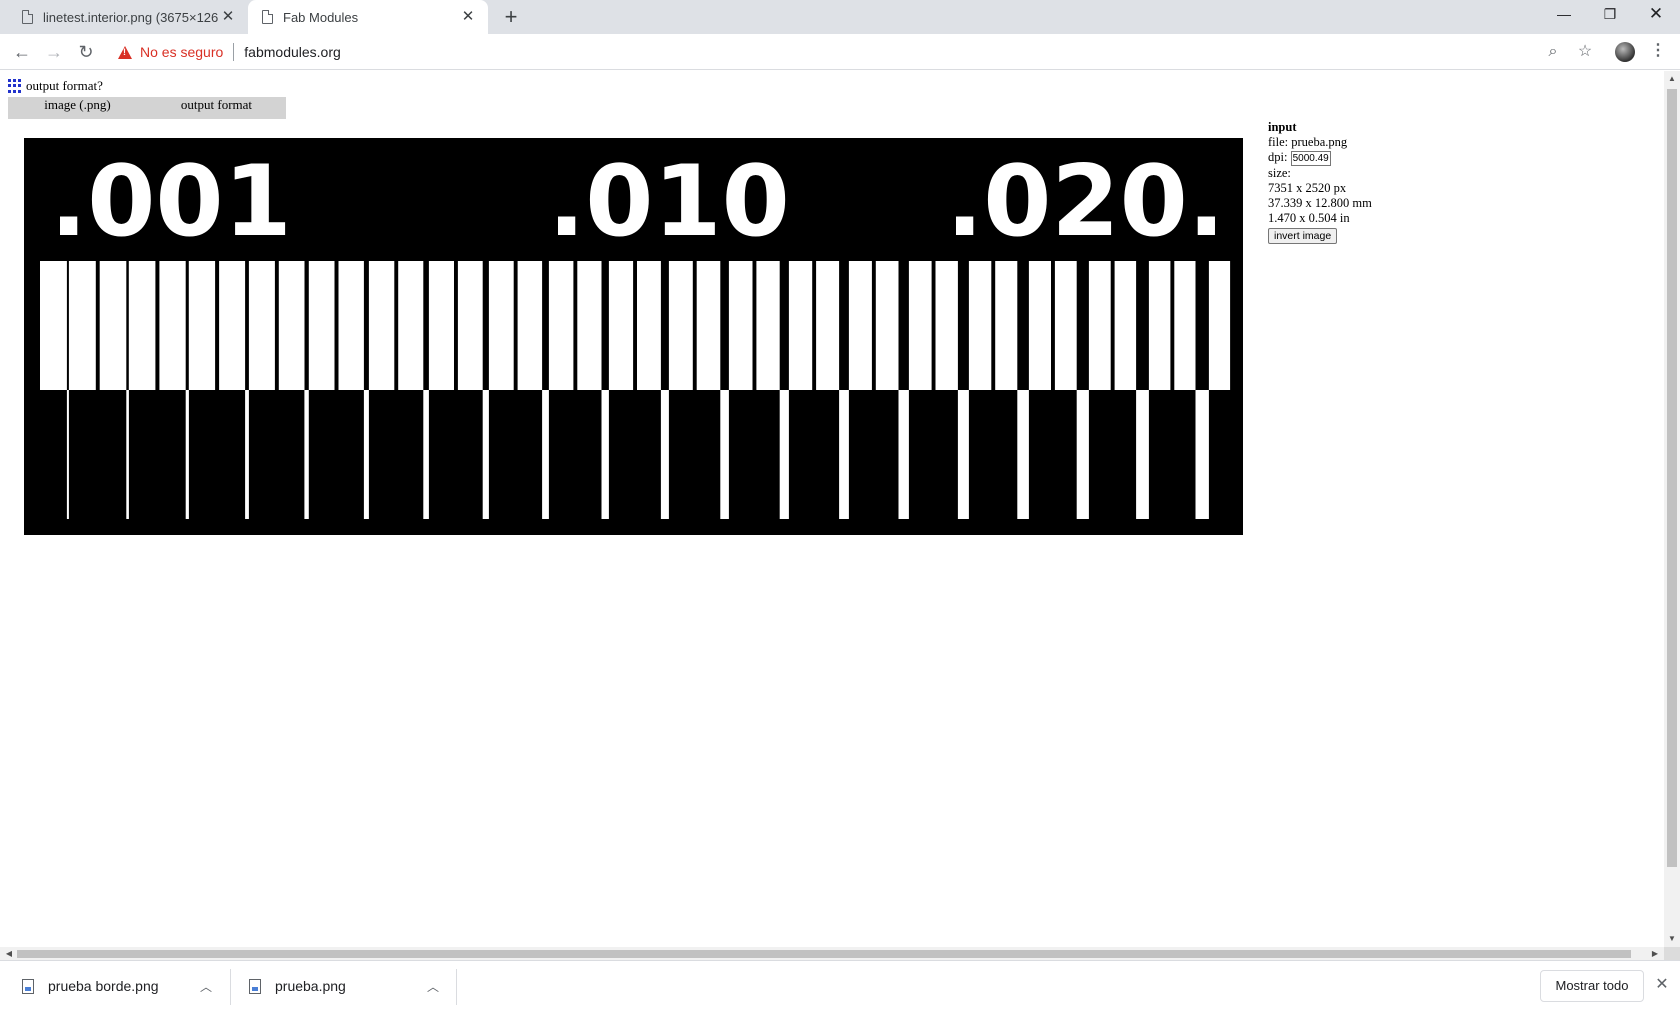 This screenshot has width=1680, height=1010. I want to click on minimize-icon: —, so click(1564, 15).